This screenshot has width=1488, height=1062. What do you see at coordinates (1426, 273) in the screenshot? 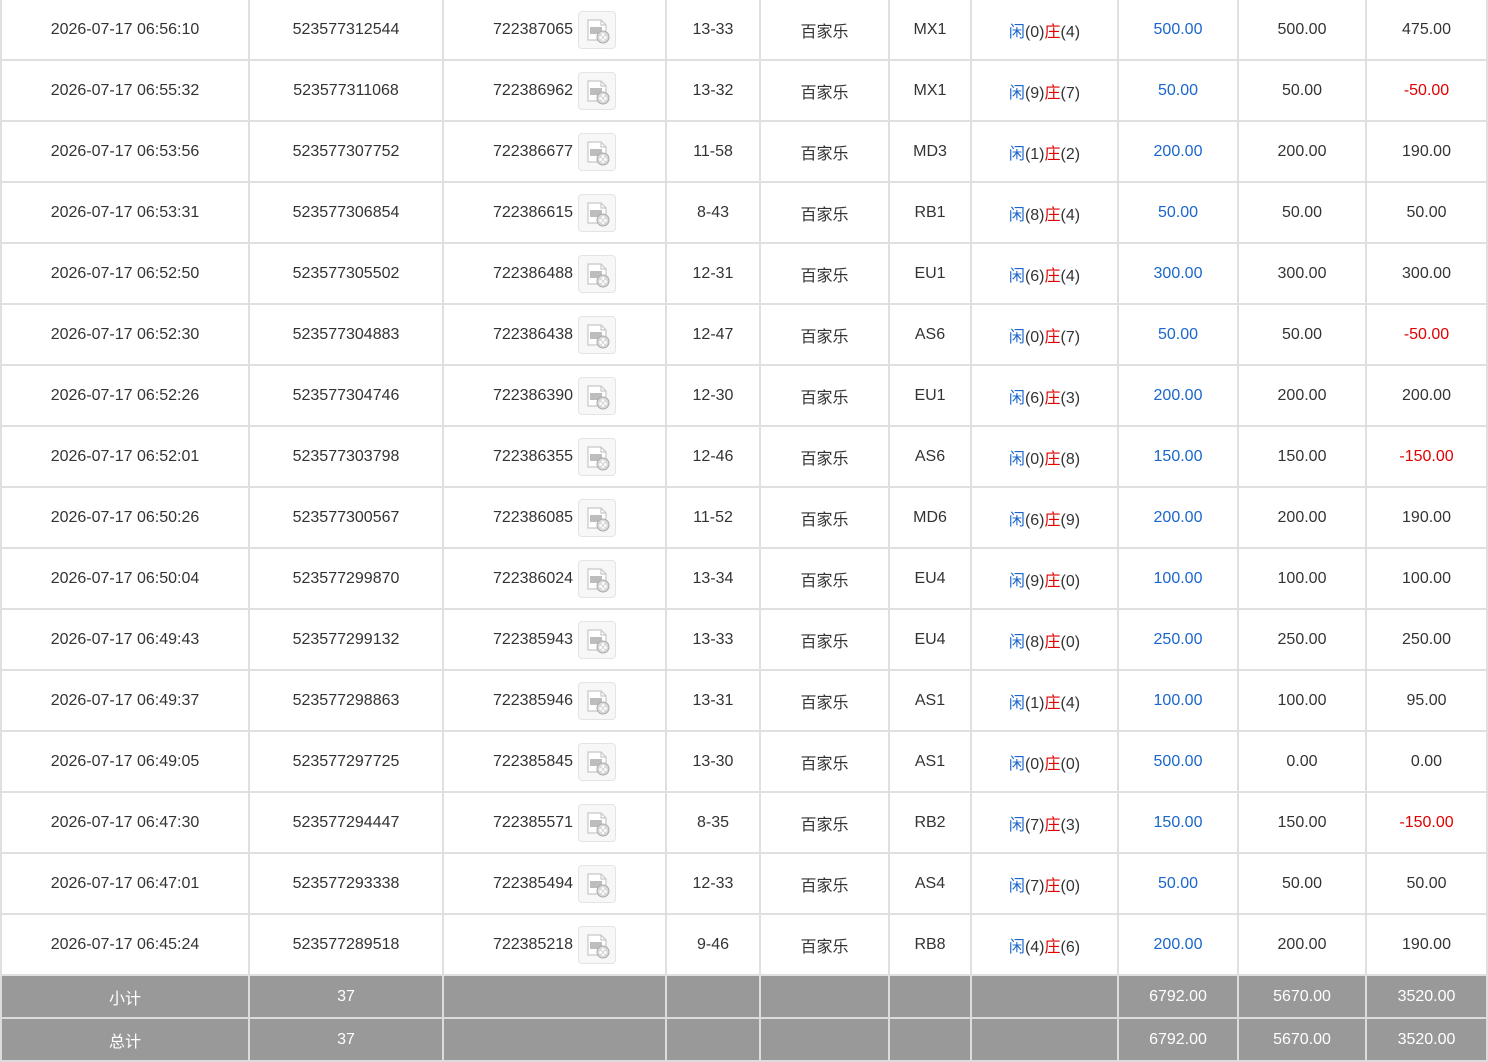
I see `win-loss: 300.00` at bounding box center [1426, 273].